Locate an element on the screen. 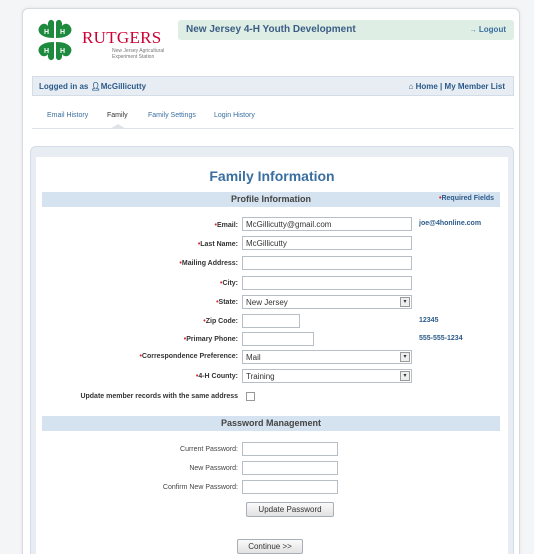 This screenshot has height=554, width=534. continue-button: Continue >> is located at coordinates (270, 546).